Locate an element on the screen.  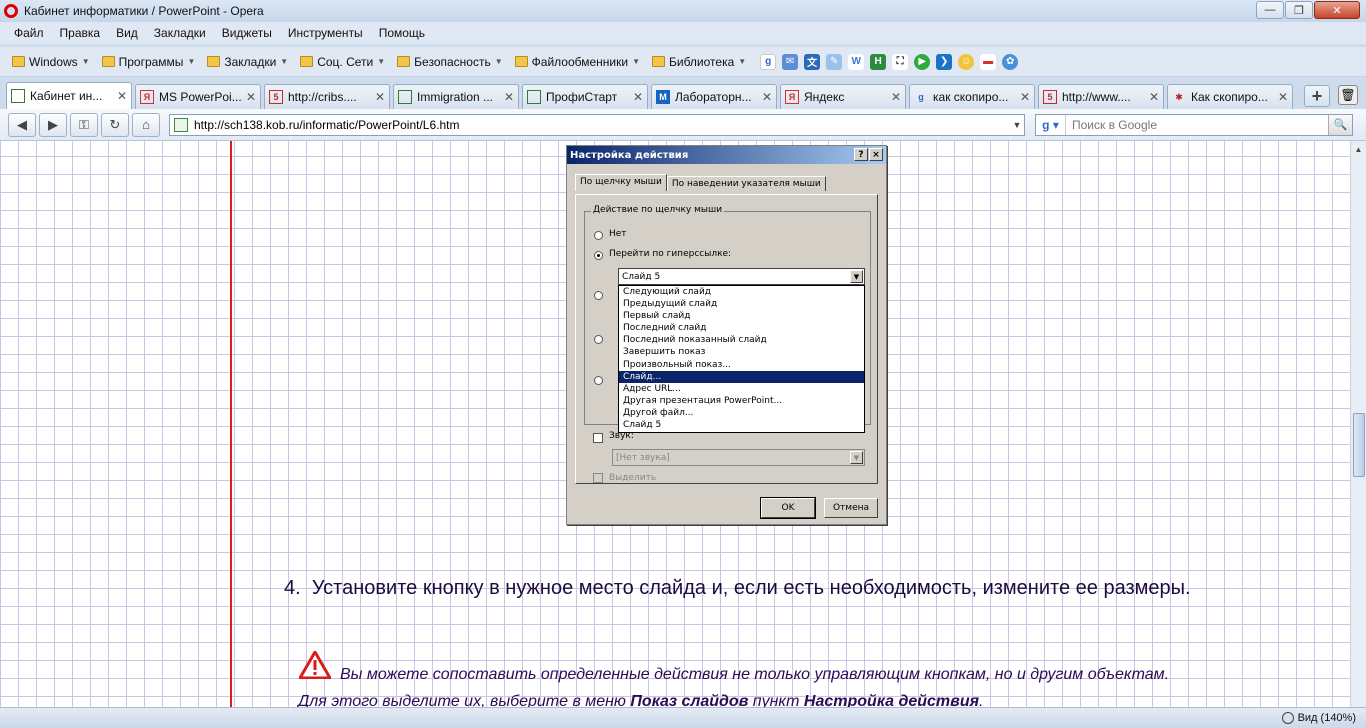
menu-help: Помощь is located at coordinates (402, 33).